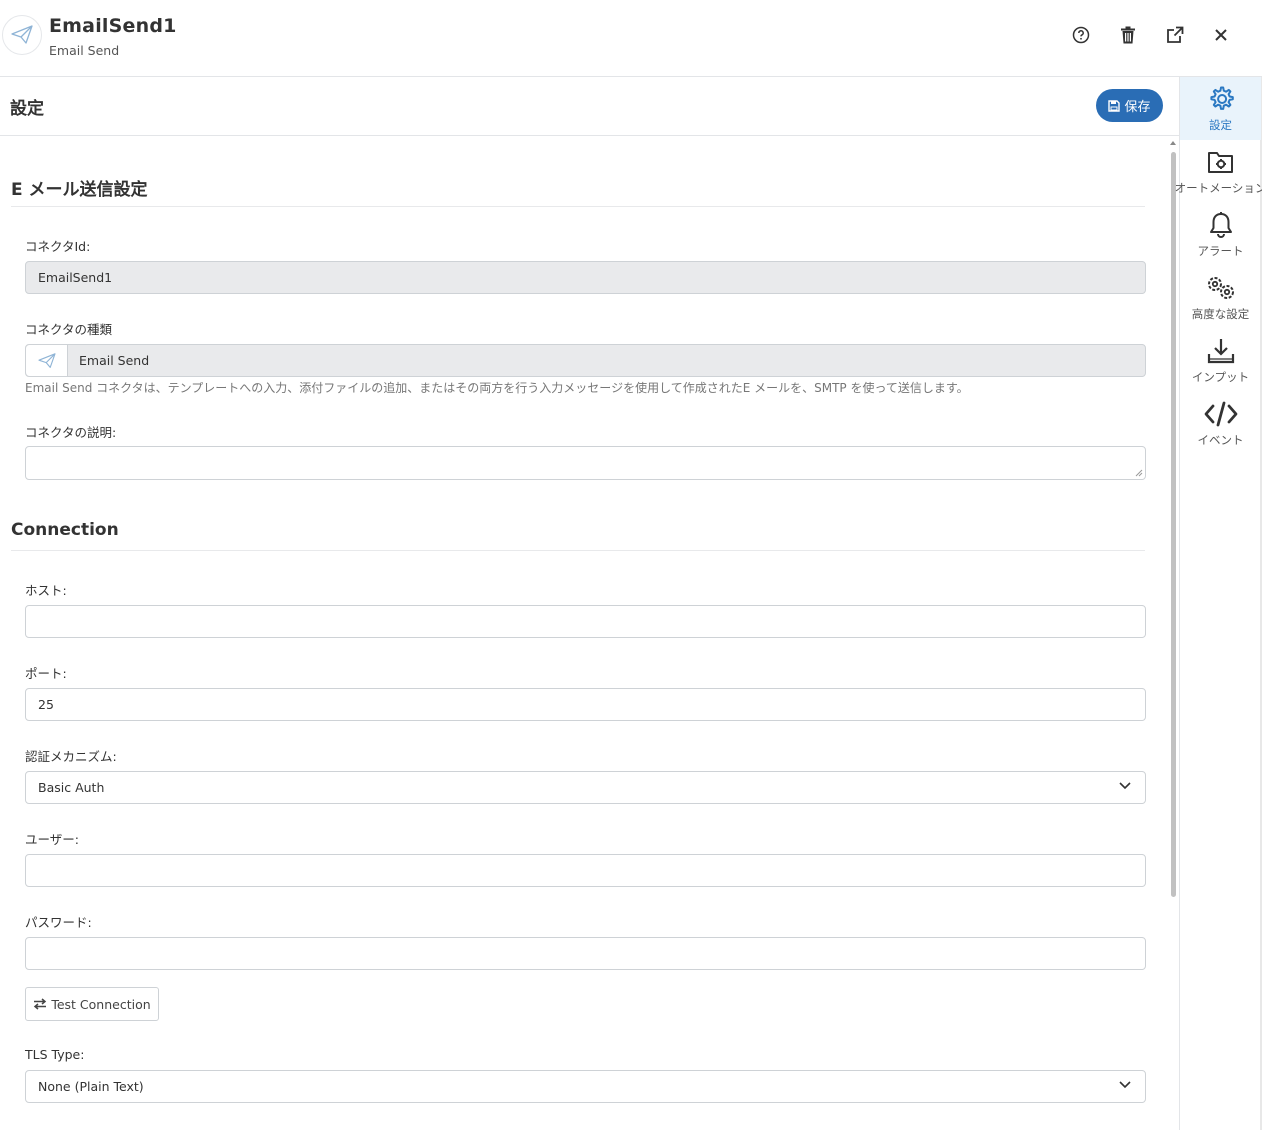  I want to click on help-button, so click(1081, 35).